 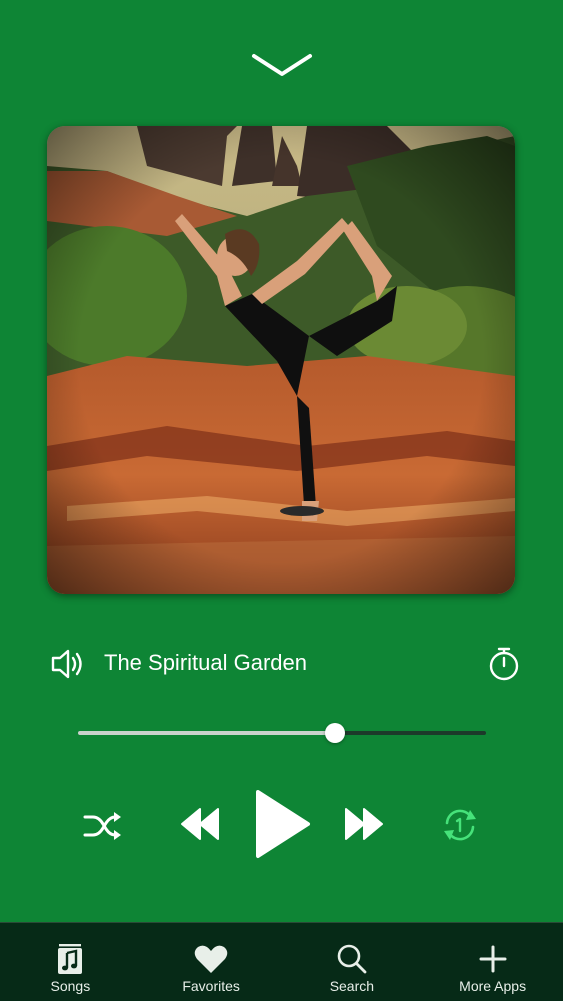 What do you see at coordinates (335, 733) in the screenshot?
I see `progress-thumb` at bounding box center [335, 733].